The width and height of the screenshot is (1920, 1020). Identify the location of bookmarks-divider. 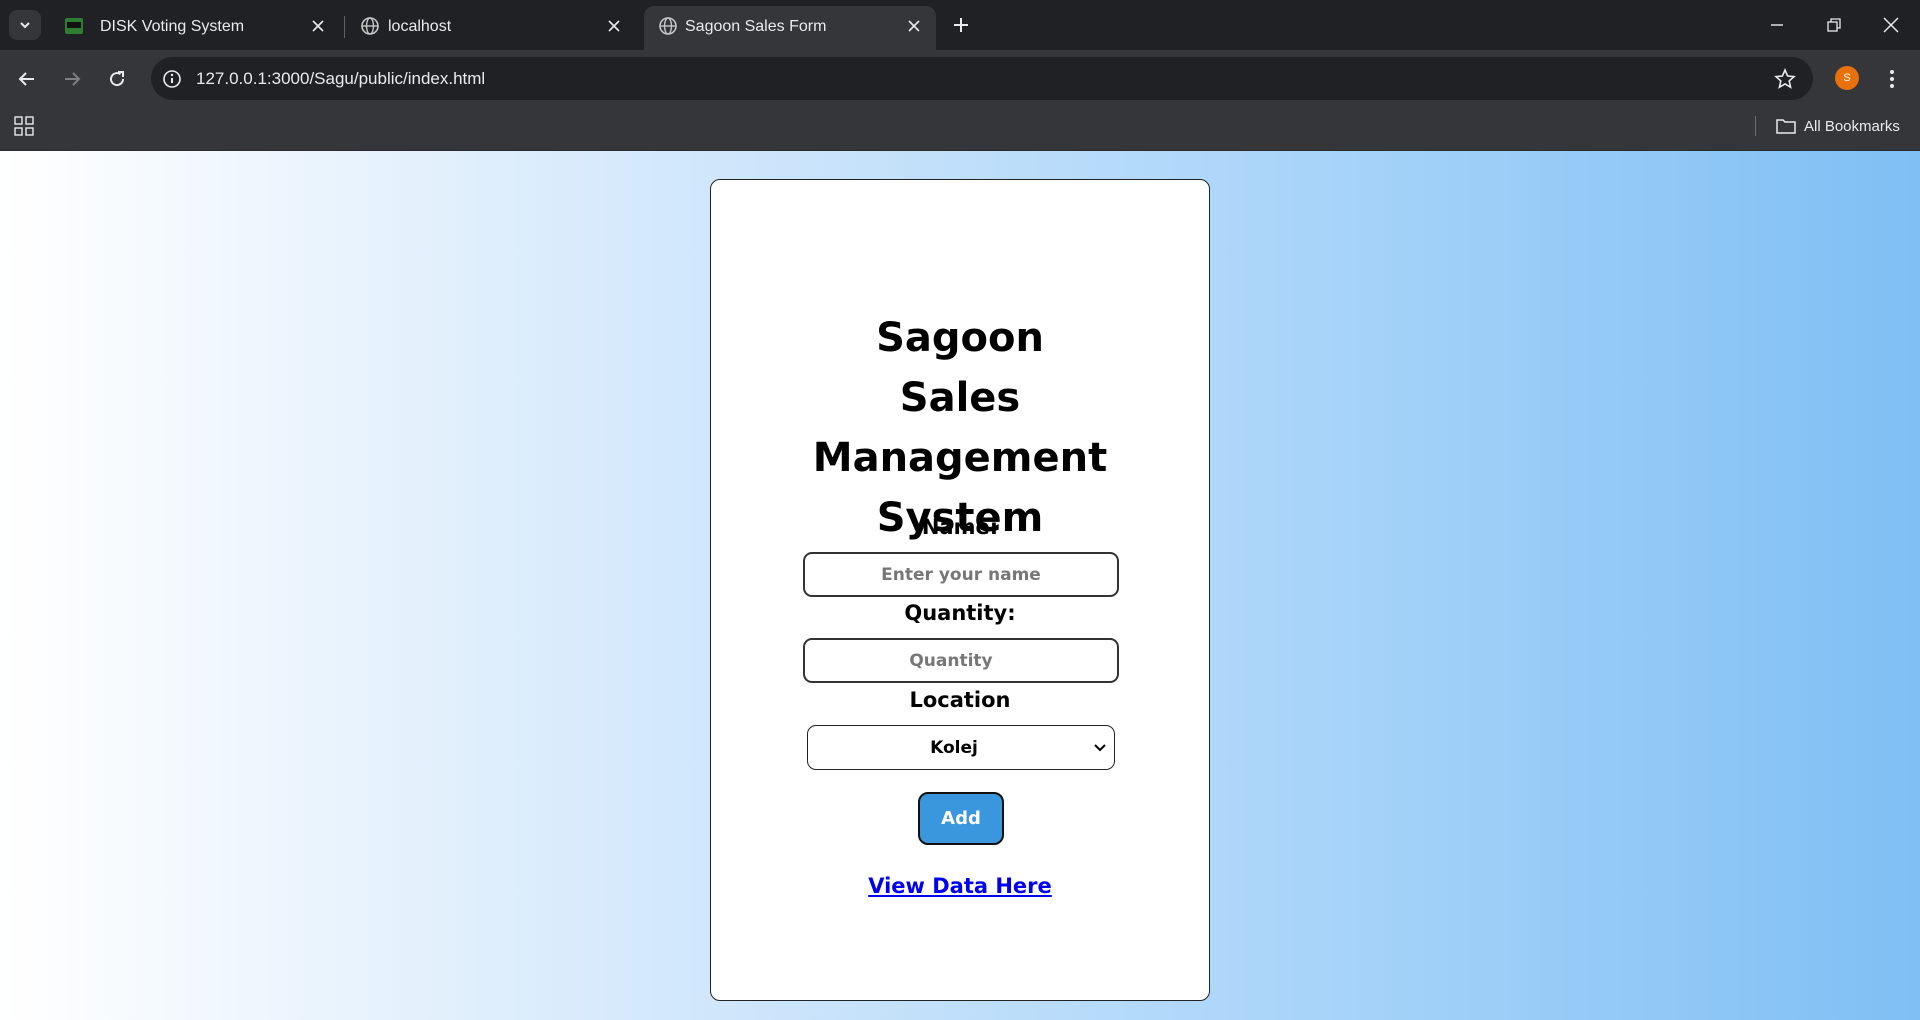
(1755, 126).